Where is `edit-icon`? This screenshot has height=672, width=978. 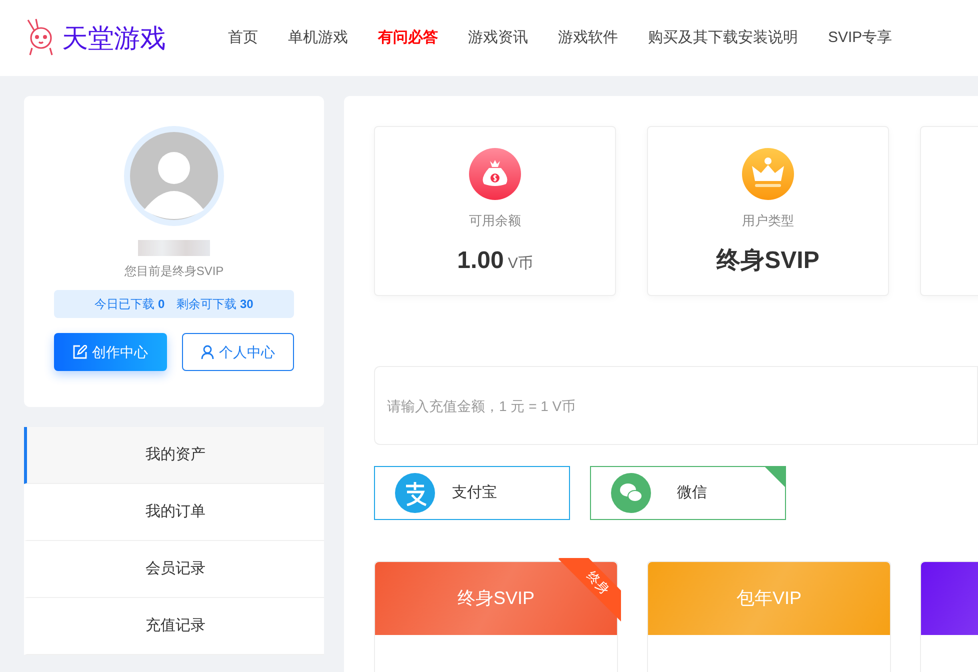
edit-icon is located at coordinates (80, 352).